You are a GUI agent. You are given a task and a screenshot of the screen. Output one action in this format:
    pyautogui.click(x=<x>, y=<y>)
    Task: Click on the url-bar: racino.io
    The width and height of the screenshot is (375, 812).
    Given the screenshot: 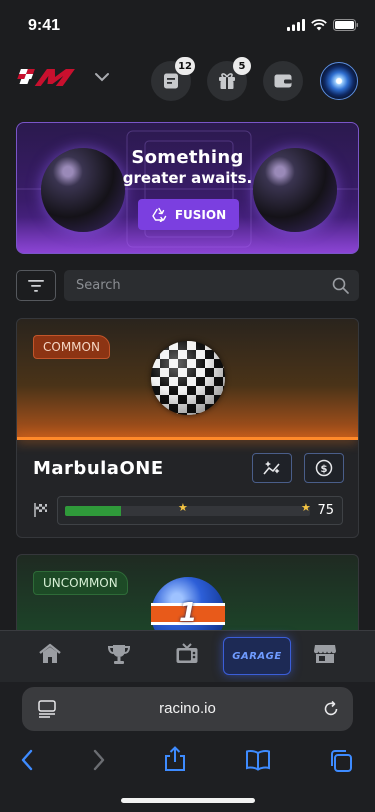 What is the action you would take?
    pyautogui.click(x=187, y=709)
    